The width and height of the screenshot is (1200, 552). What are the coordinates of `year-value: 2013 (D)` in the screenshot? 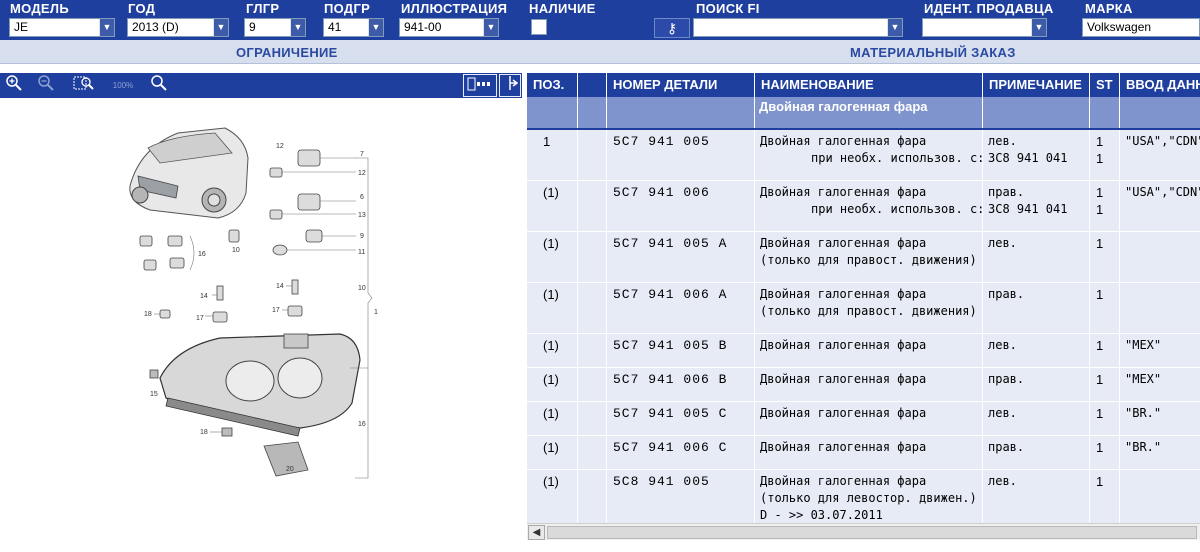 It's located at (155, 27).